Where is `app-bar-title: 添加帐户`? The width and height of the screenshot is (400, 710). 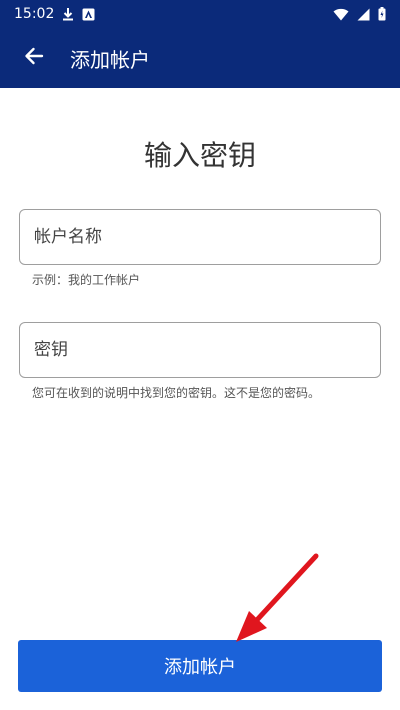 app-bar-title: 添加帐户 is located at coordinates (110, 59).